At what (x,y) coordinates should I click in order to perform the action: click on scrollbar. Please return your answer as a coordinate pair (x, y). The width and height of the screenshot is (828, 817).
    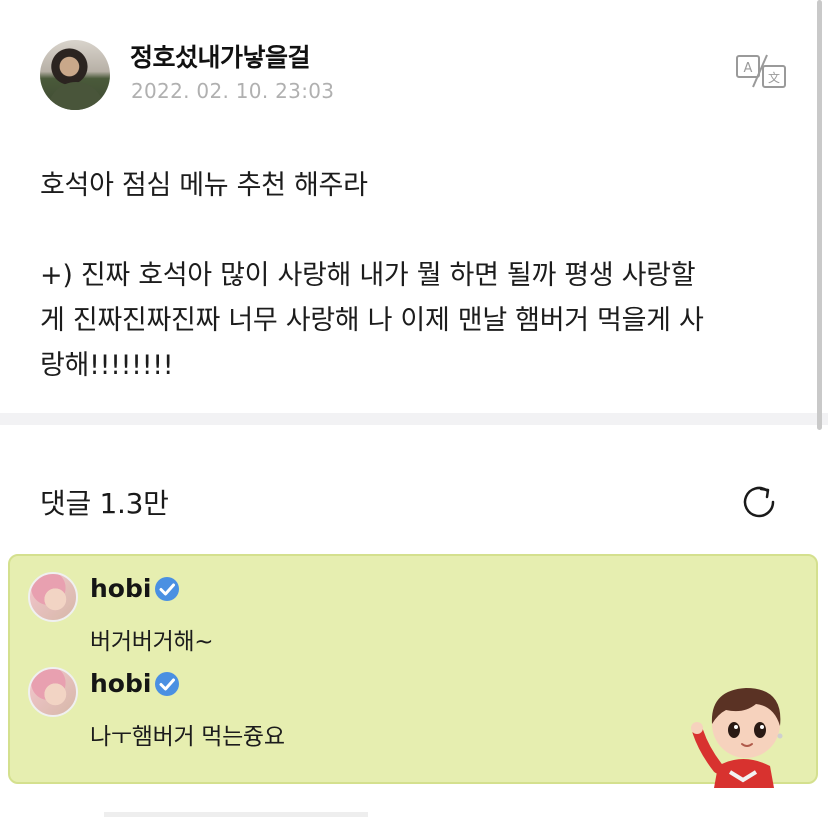
    Looking at the image, I should click on (819, 215).